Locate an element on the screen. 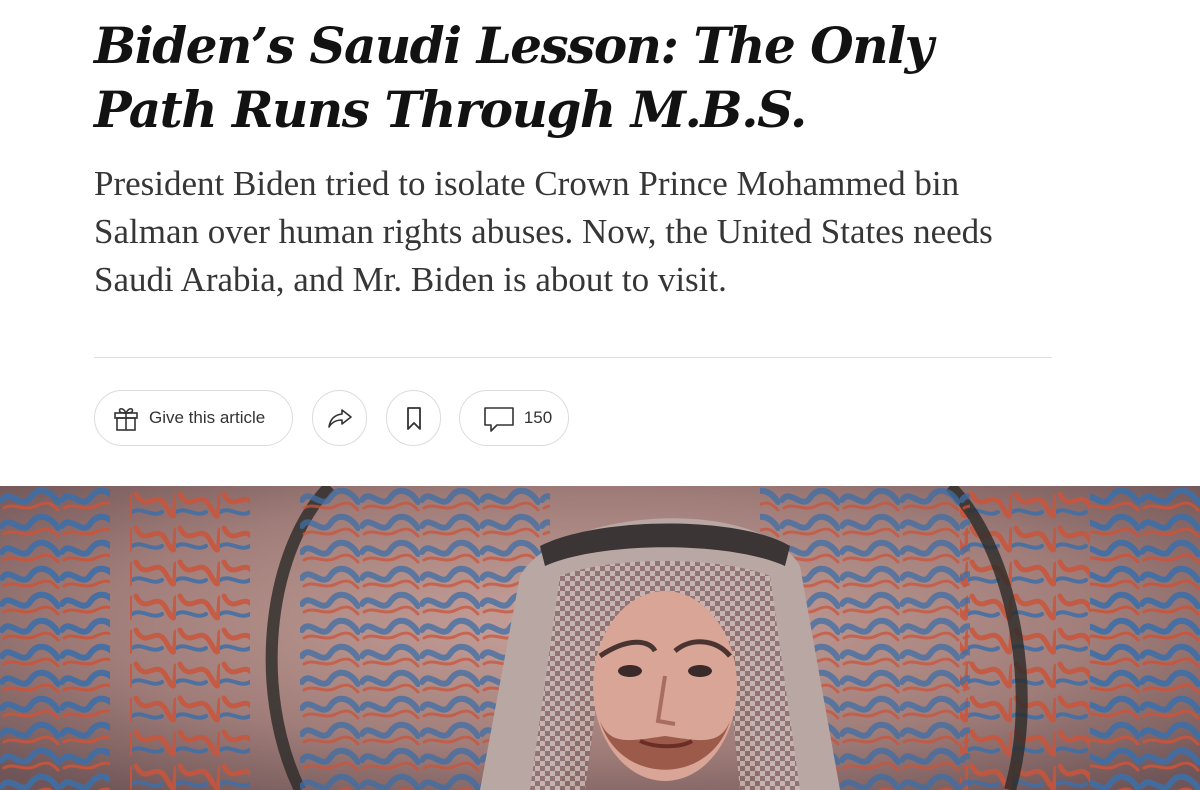 The image size is (1200, 790). save-button is located at coordinates (413, 418).